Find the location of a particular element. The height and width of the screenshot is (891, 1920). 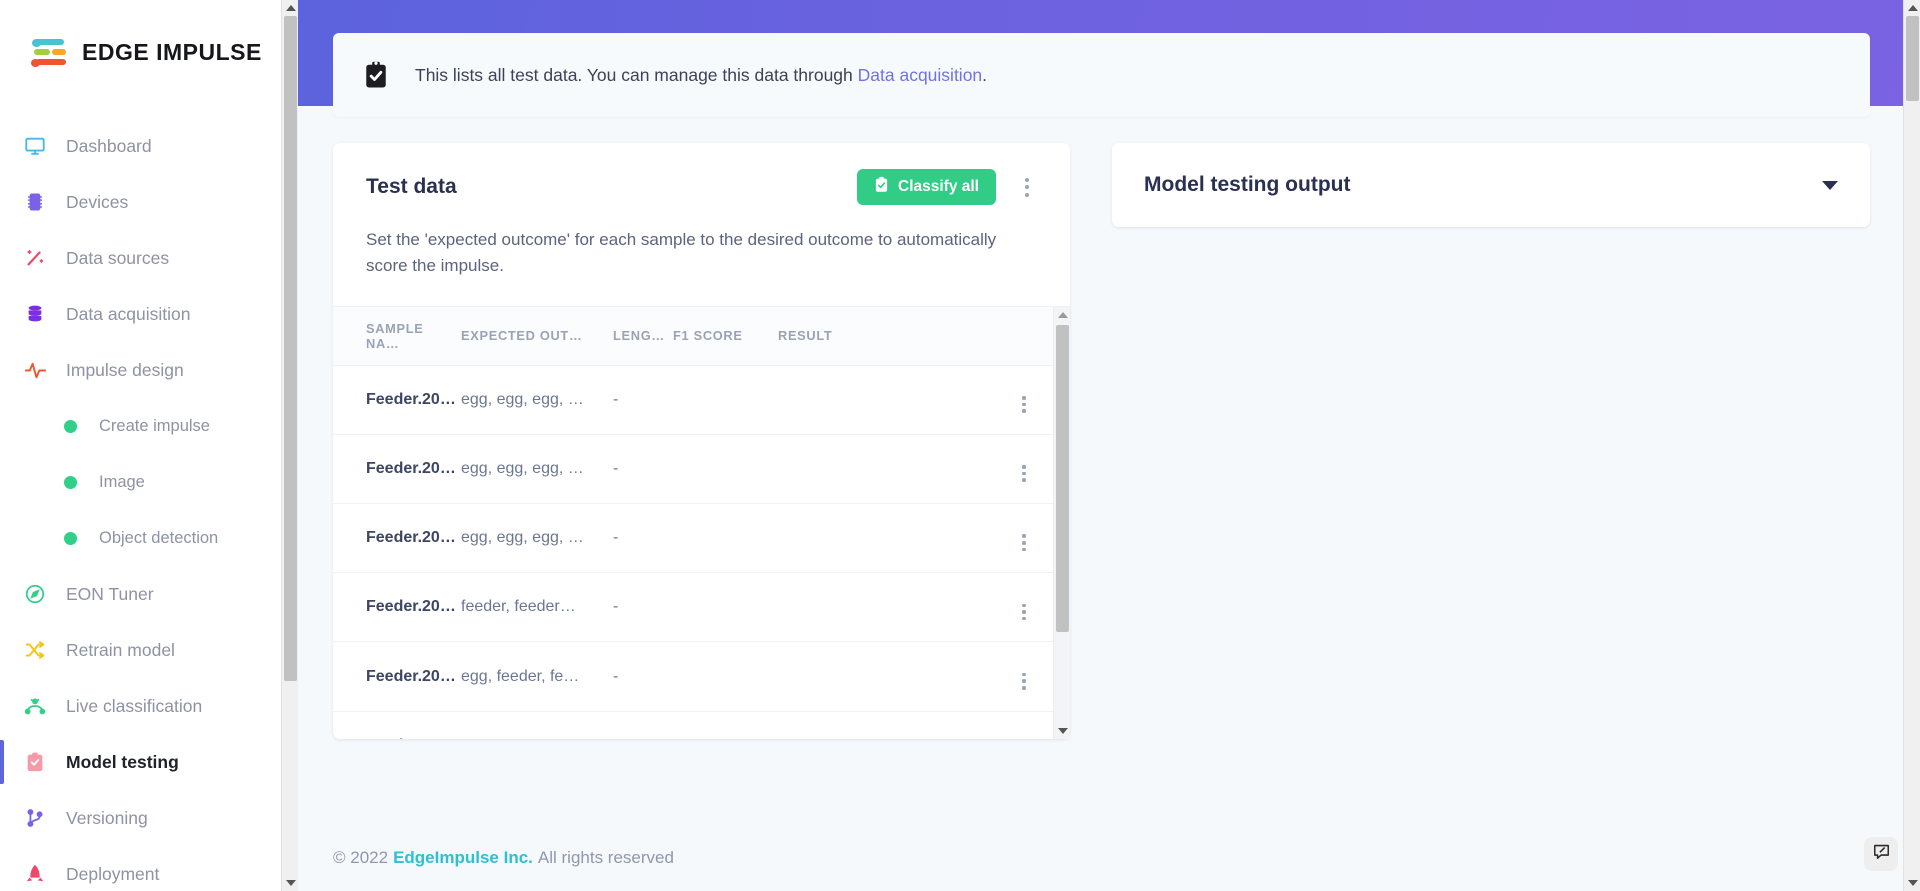

footer-copyright: © 2022 is located at coordinates (361, 857).